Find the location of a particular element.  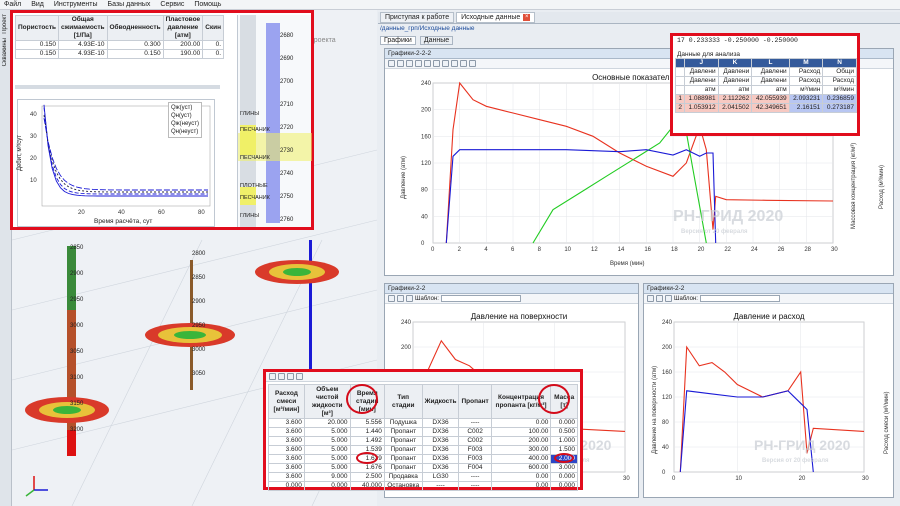

pan-icon is located at coordinates (400, 298).